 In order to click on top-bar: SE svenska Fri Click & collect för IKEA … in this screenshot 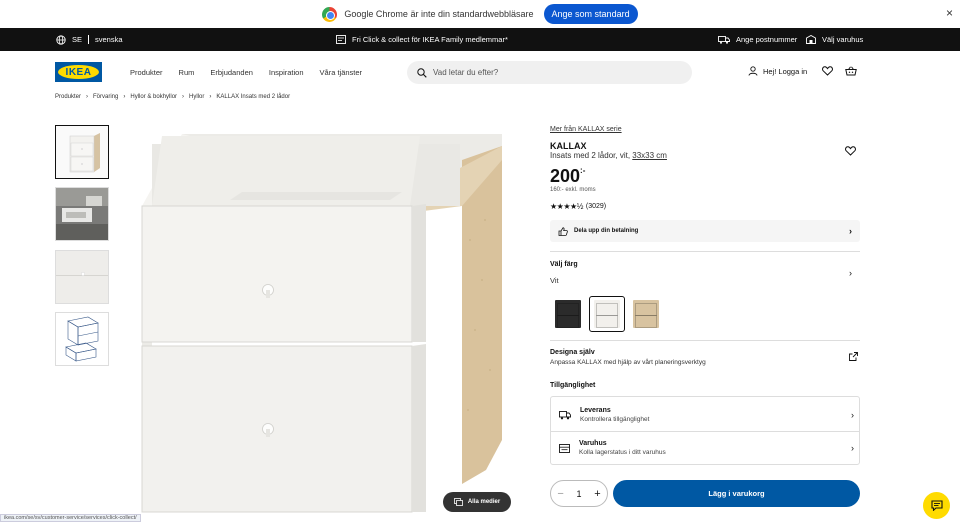, I will do `click(480, 39)`.